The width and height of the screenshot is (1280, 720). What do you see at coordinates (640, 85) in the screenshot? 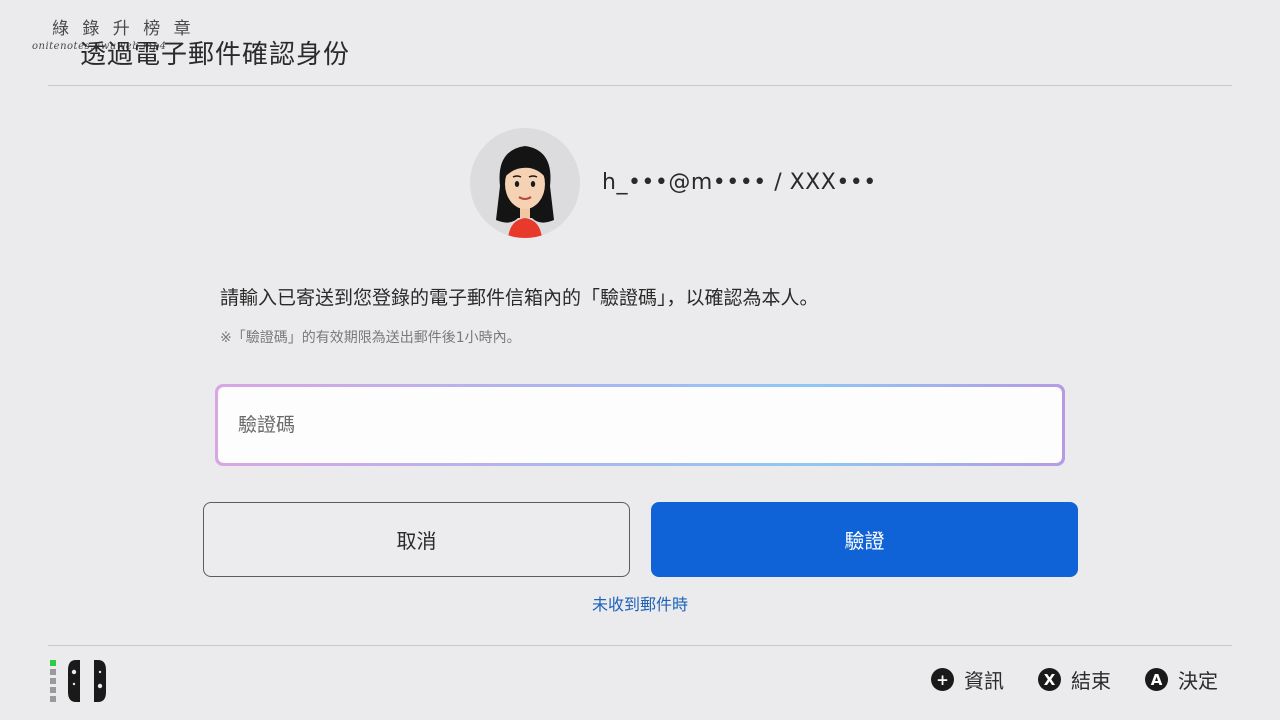
I see `header-divider` at bounding box center [640, 85].